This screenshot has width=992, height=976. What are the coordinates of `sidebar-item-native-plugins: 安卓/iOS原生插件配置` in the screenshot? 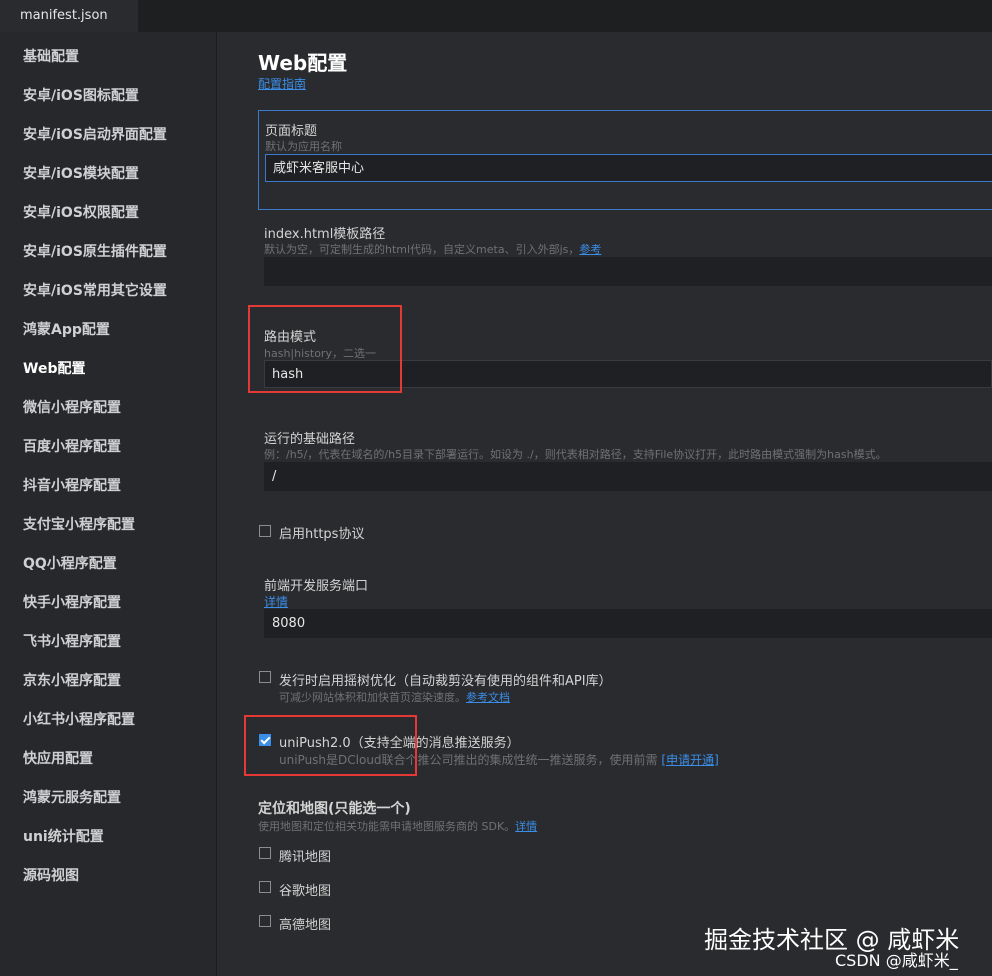 It's located at (95, 251).